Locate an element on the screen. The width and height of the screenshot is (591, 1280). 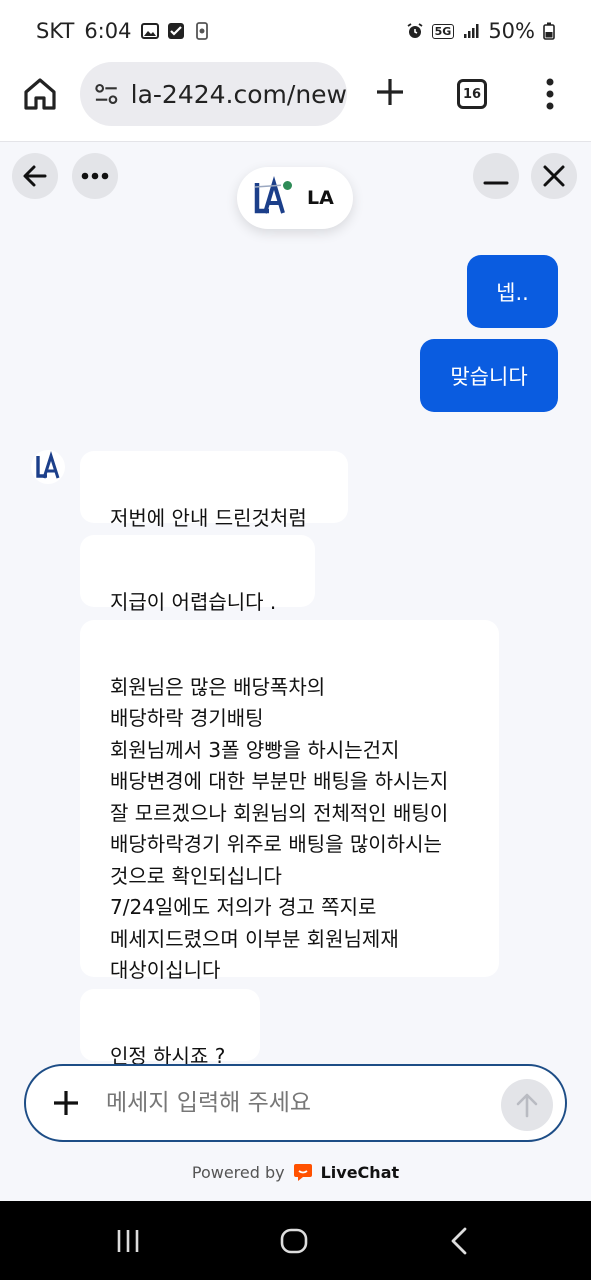
clock: 6:04 is located at coordinates (108, 31).